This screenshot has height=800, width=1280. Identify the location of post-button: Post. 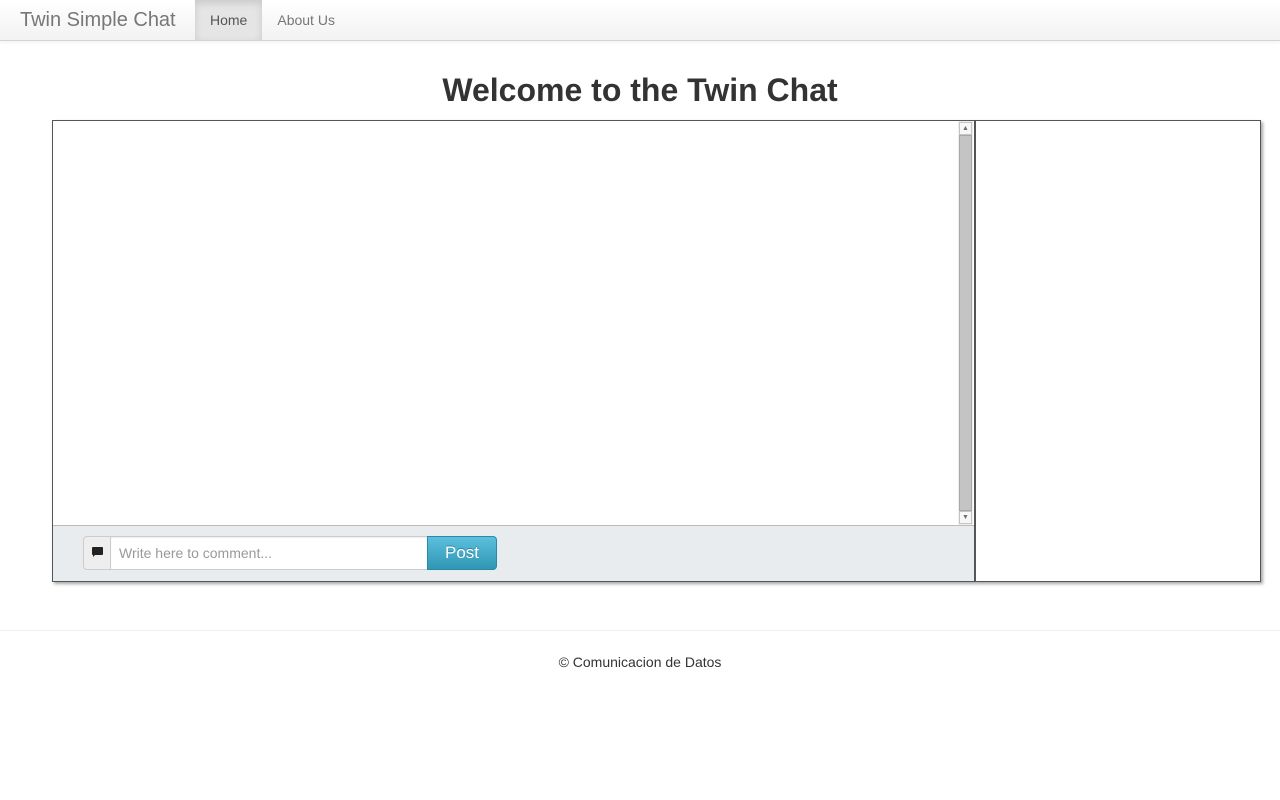
(462, 553).